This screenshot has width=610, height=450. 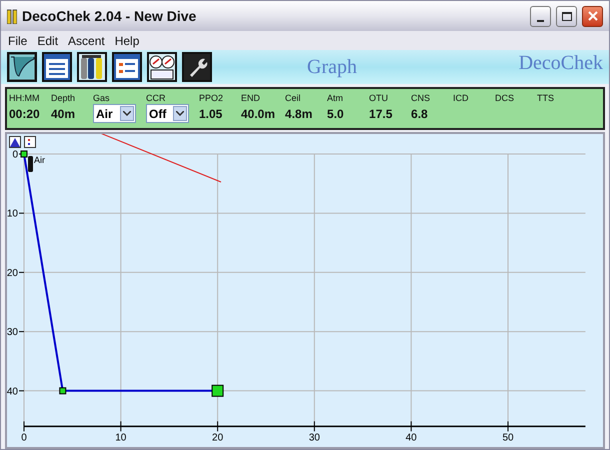 I want to click on form-icon, so click(x=127, y=67).